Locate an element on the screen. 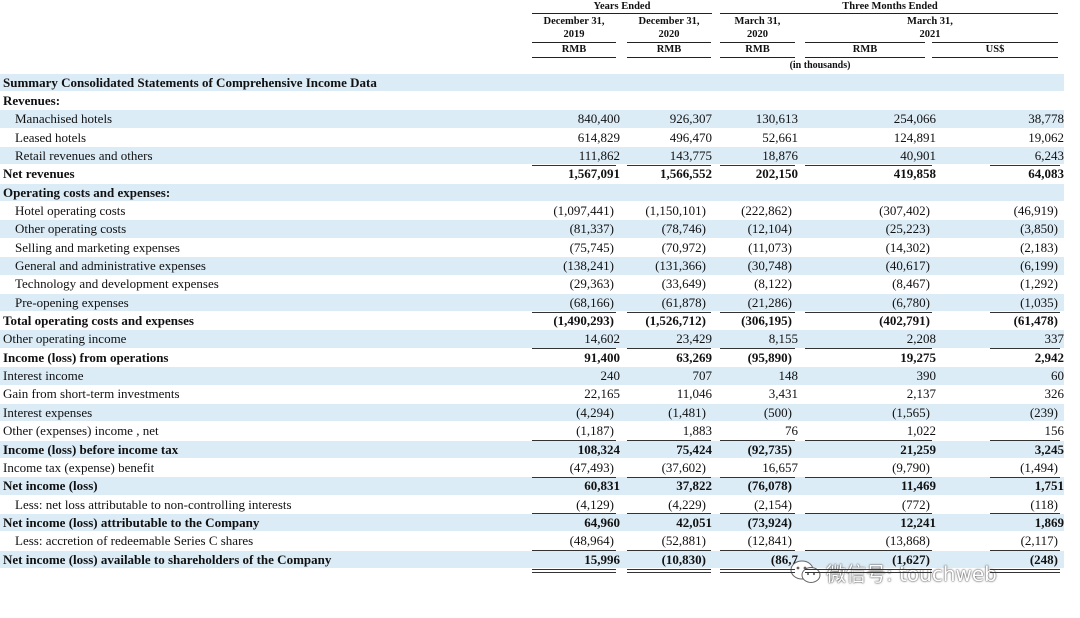 The width and height of the screenshot is (1080, 618). cell-value: 1,567,091 is located at coordinates (594, 174).